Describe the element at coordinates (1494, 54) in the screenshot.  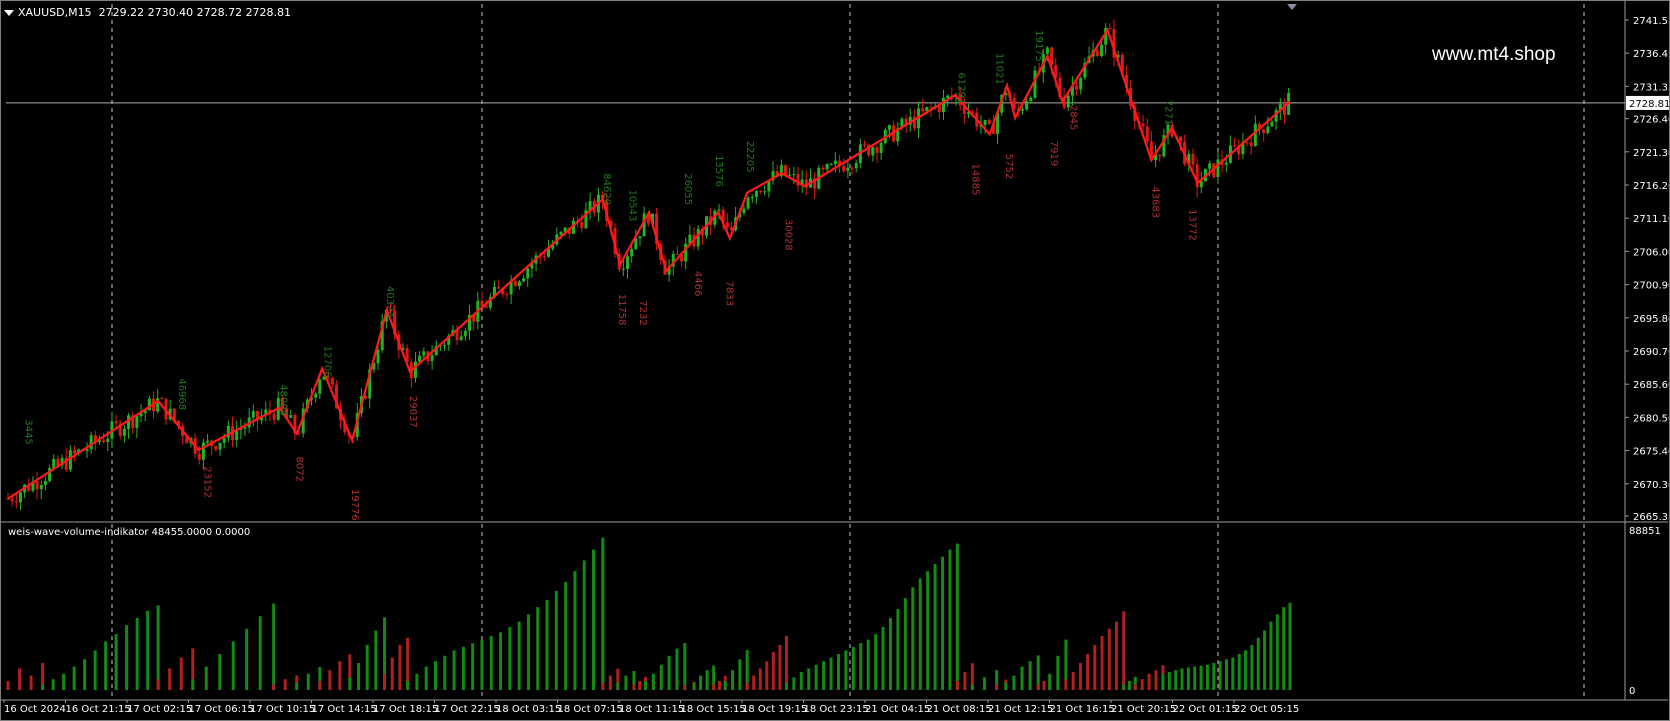
I see `watermark: www.mt4.shop` at that location.